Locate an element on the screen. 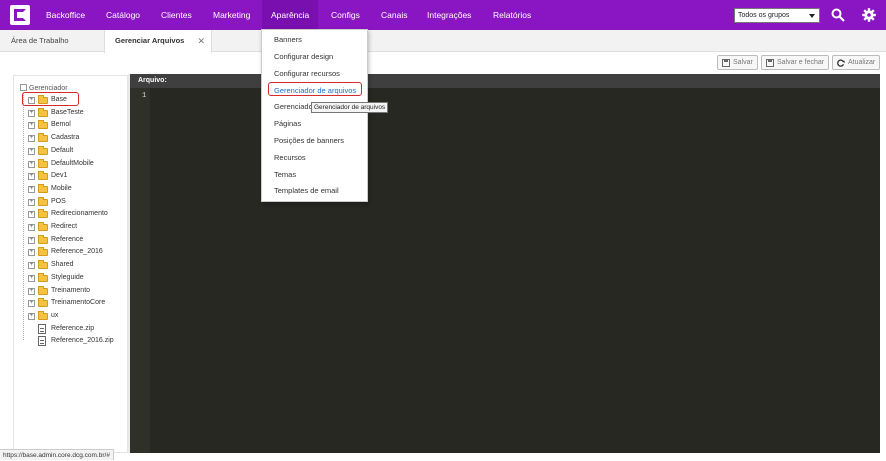 This screenshot has width=886, height=461. logo-icon is located at coordinates (20, 15).